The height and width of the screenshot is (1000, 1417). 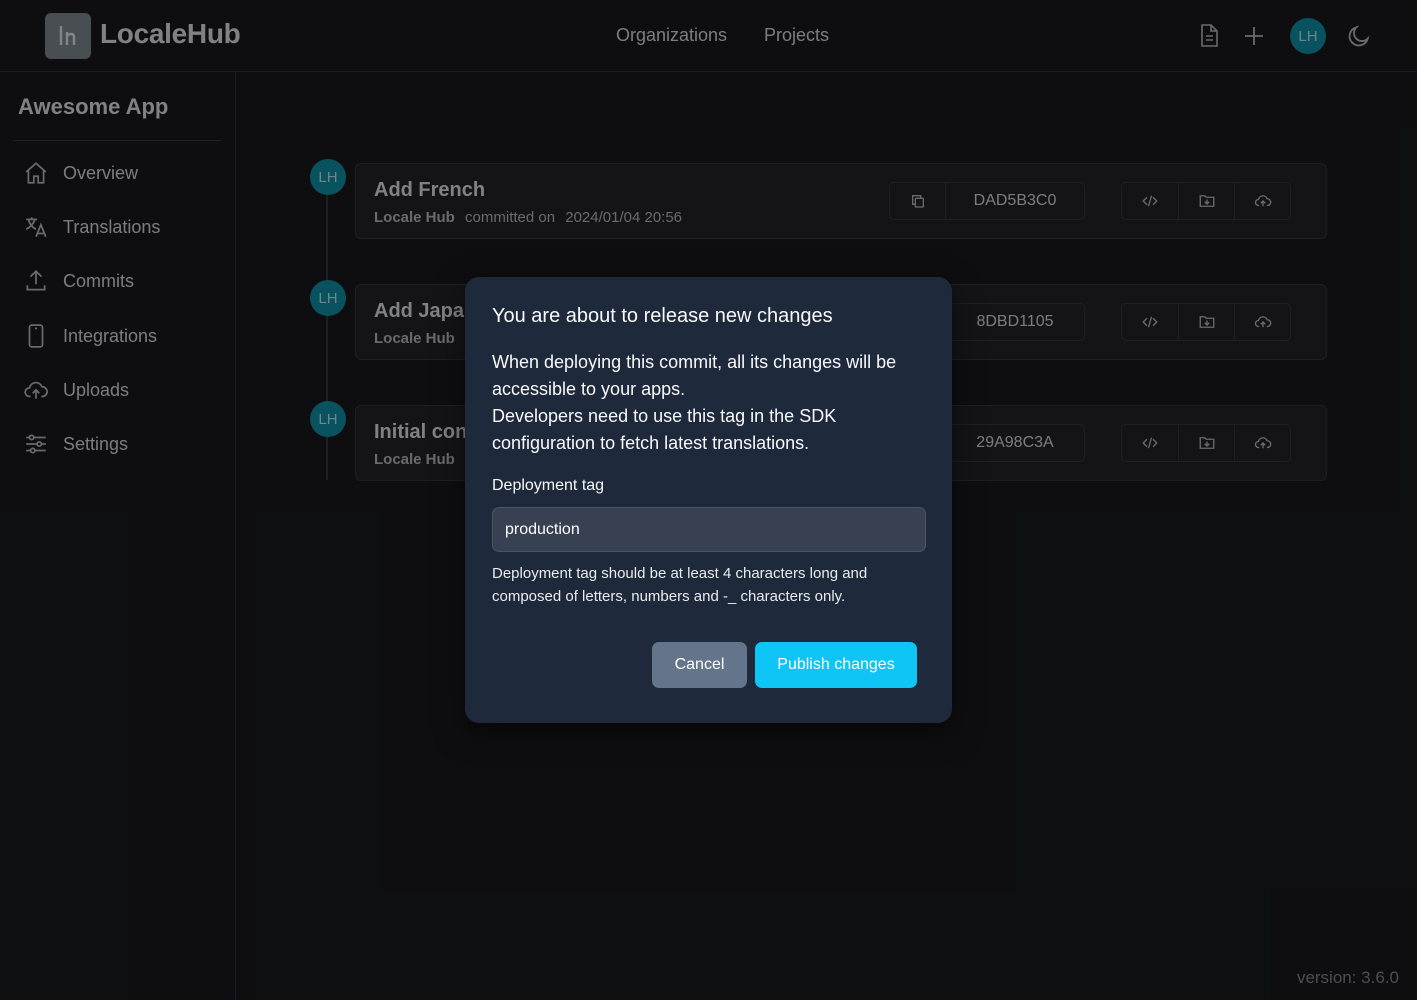 I want to click on cancel-button: Cancel, so click(x=699, y=665).